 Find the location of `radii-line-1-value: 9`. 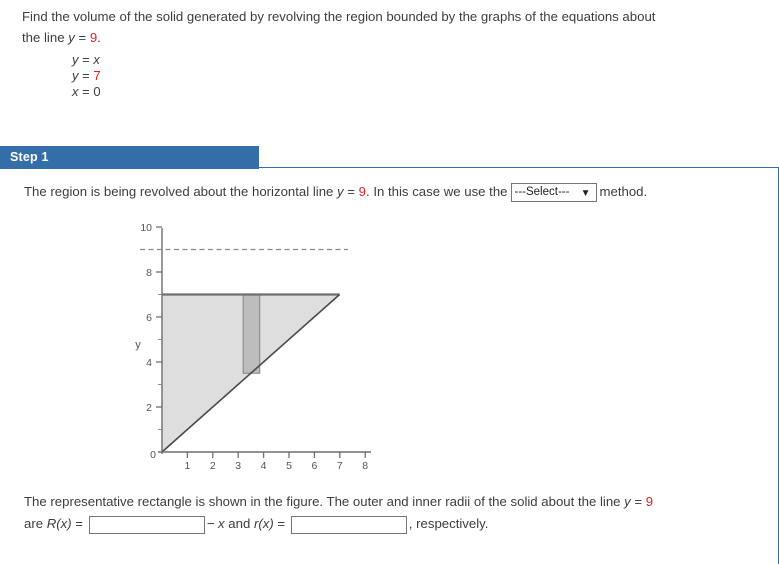

radii-line-1-value: 9 is located at coordinates (649, 501).